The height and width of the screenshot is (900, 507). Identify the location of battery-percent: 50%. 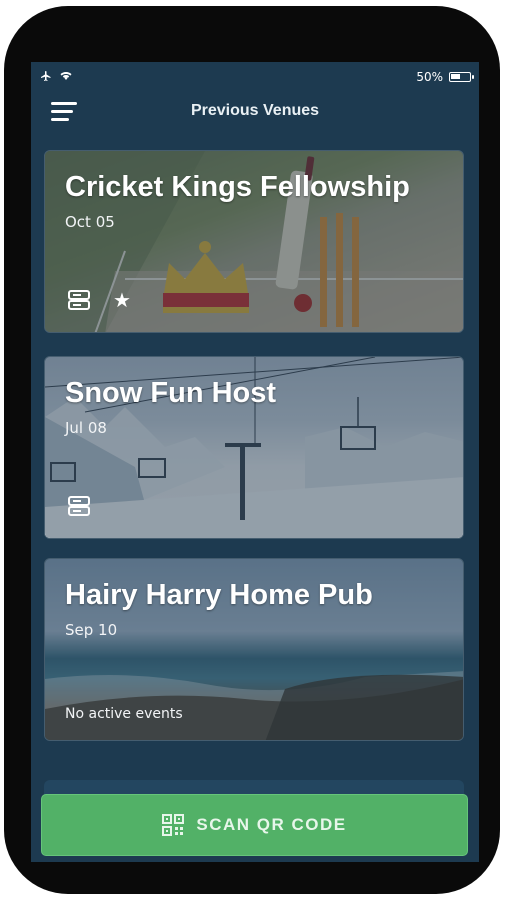
(429, 77).